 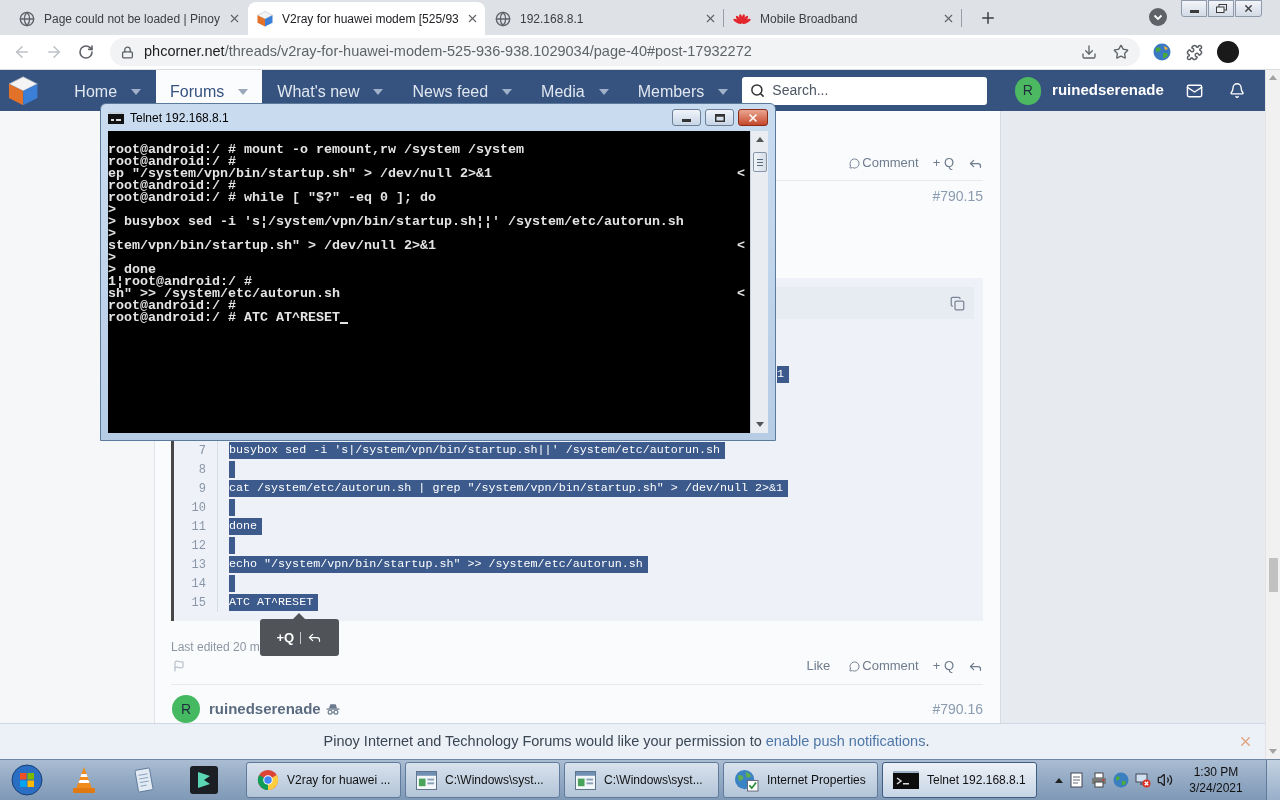 What do you see at coordinates (800, 780) in the screenshot?
I see `taskbar-button: Internet Properties` at bounding box center [800, 780].